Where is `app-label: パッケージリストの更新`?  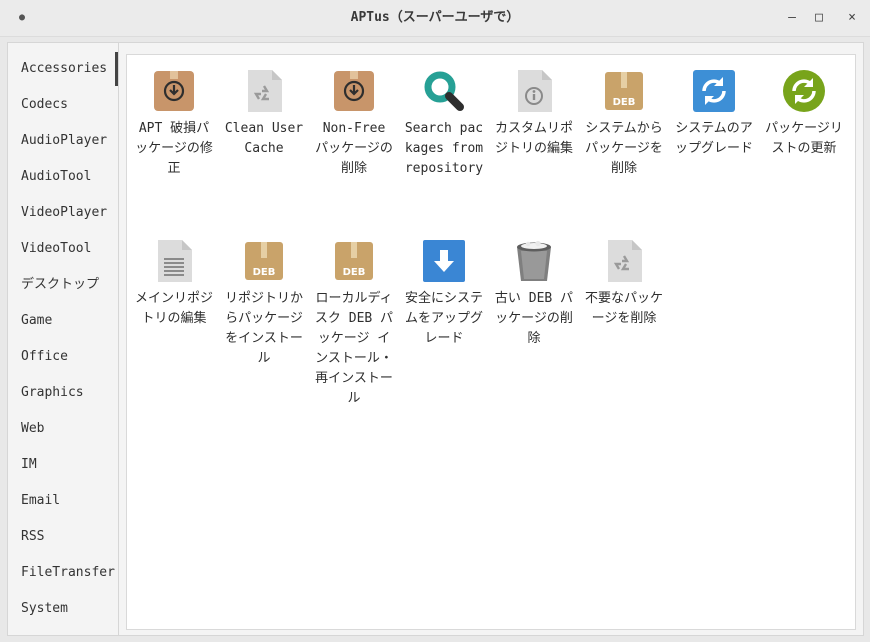 app-label: パッケージリストの更新 is located at coordinates (804, 138).